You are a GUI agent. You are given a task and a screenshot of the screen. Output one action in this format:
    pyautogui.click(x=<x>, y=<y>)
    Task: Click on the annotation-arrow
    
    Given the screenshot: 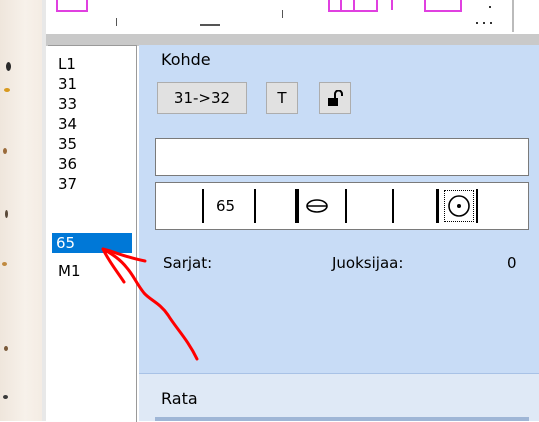 What is the action you would take?
    pyautogui.click(x=150, y=304)
    